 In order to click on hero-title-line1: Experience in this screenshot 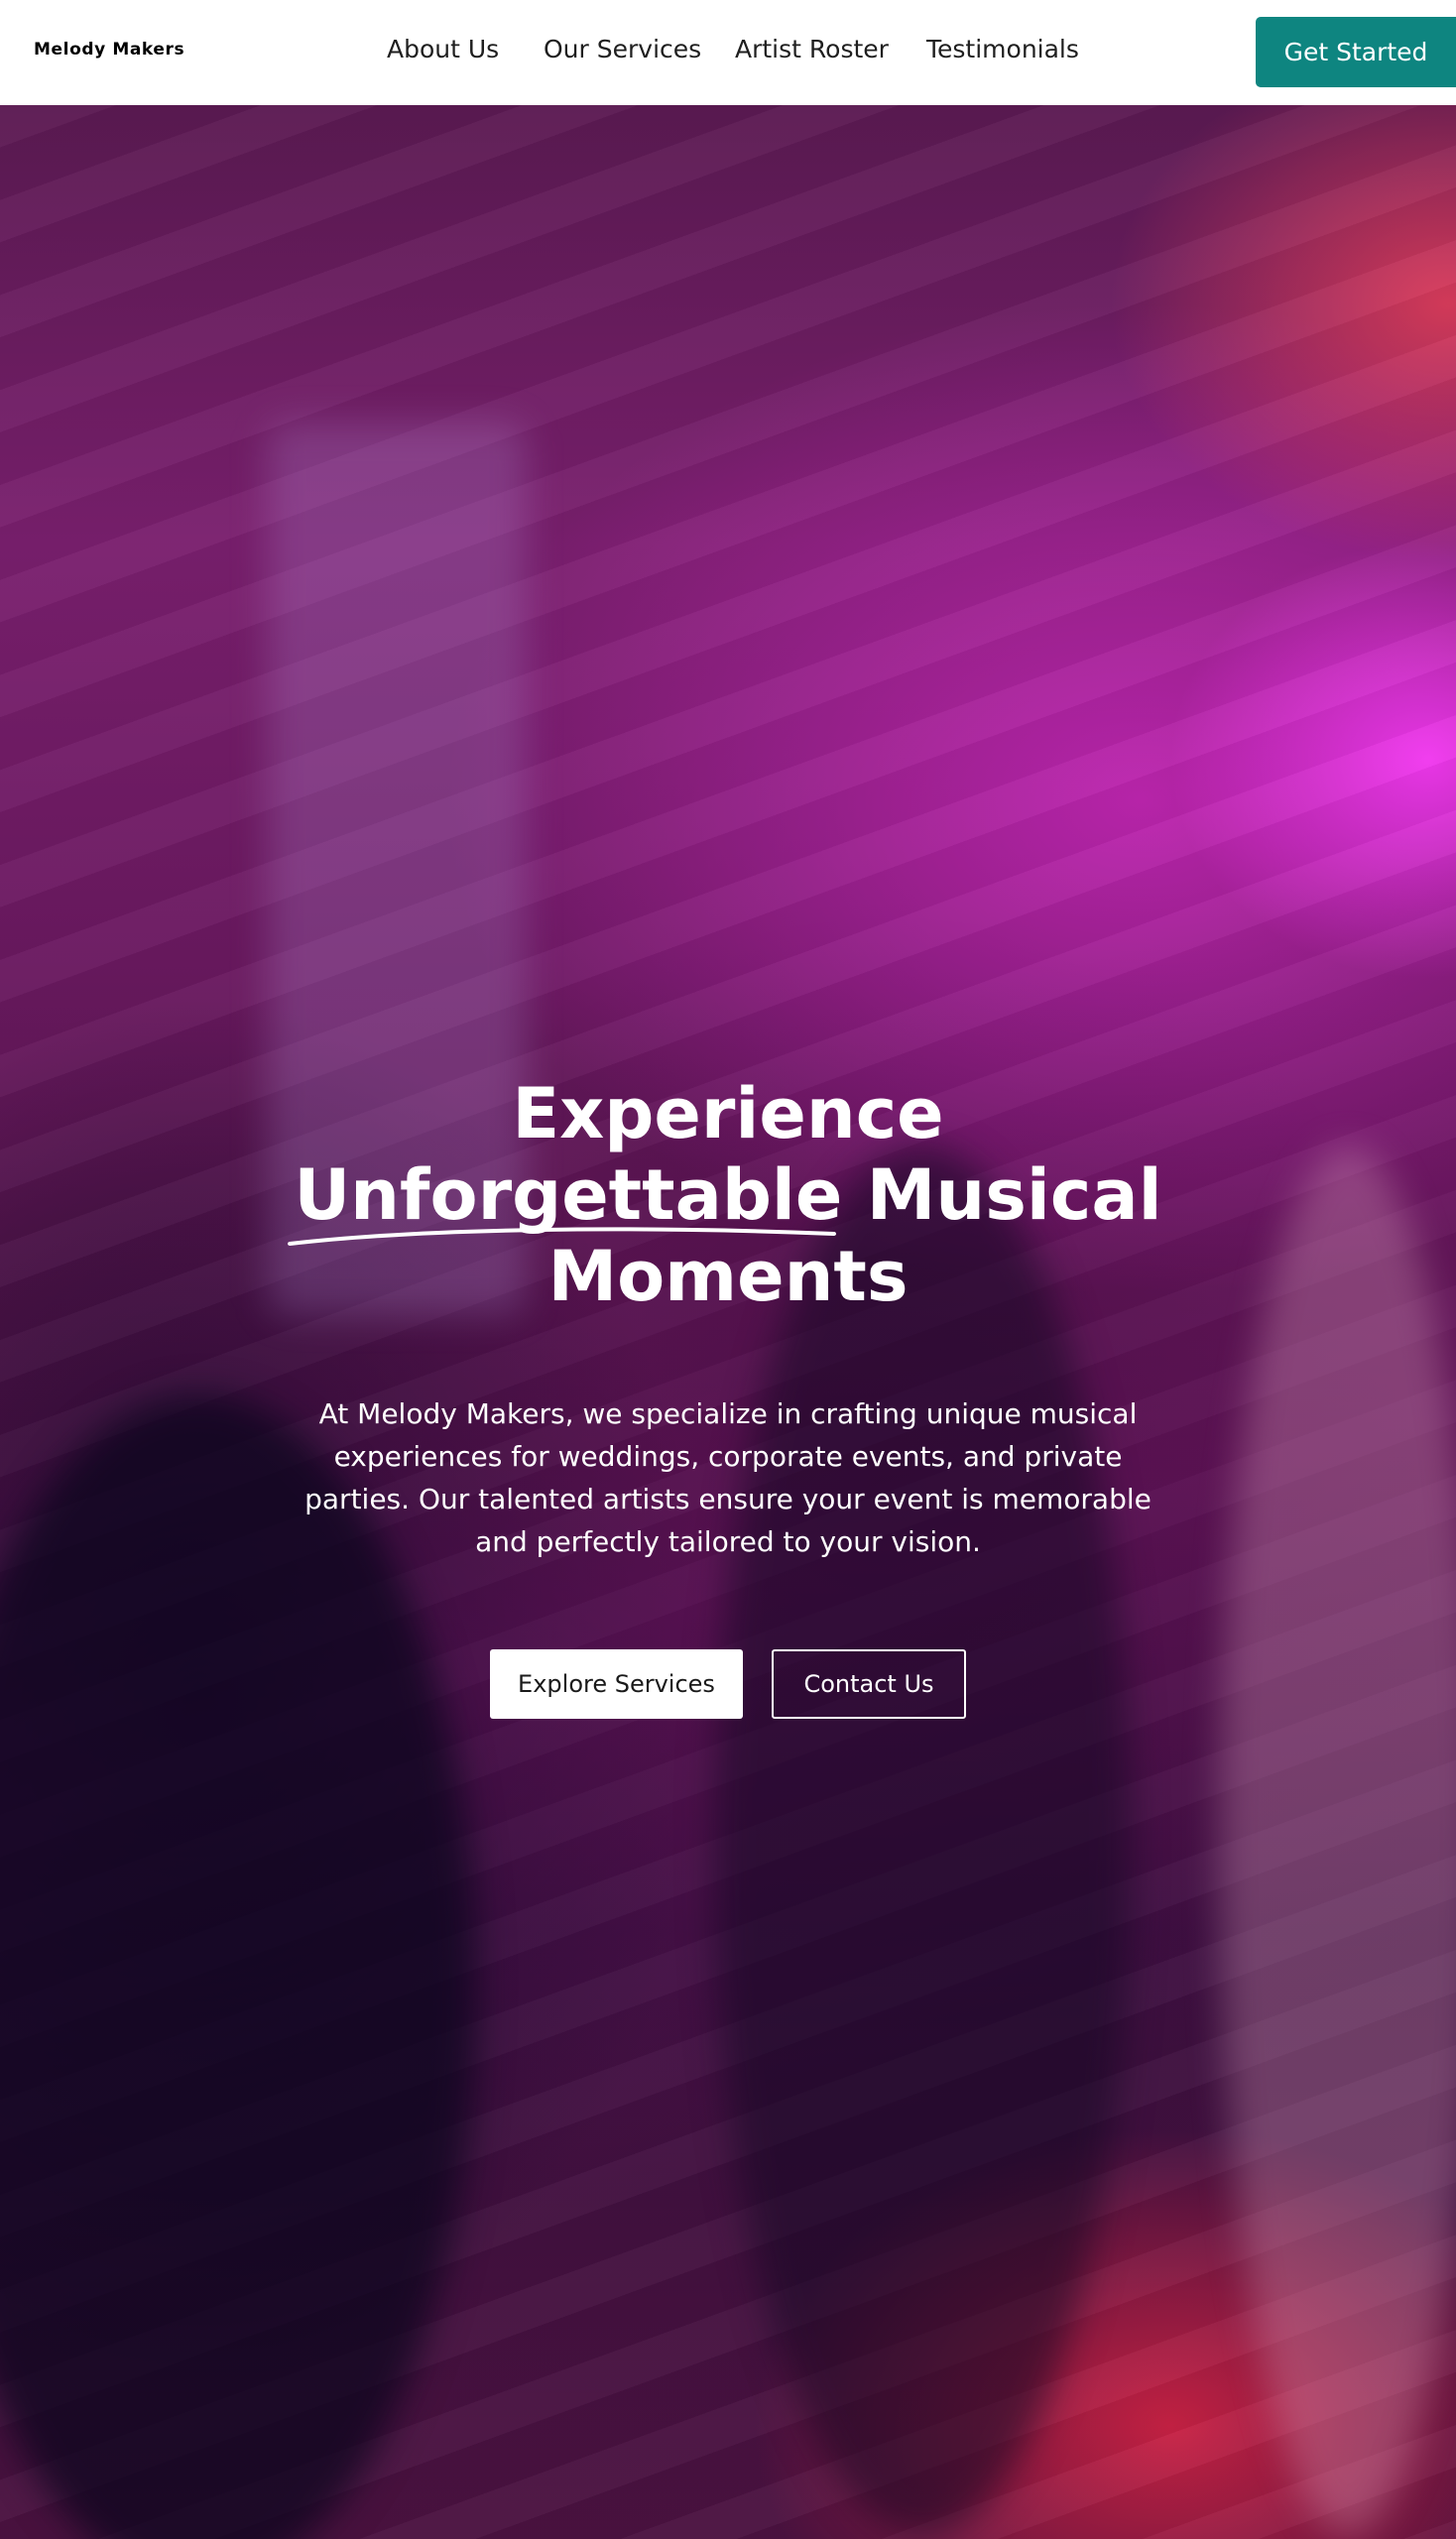, I will do `click(728, 1114)`.